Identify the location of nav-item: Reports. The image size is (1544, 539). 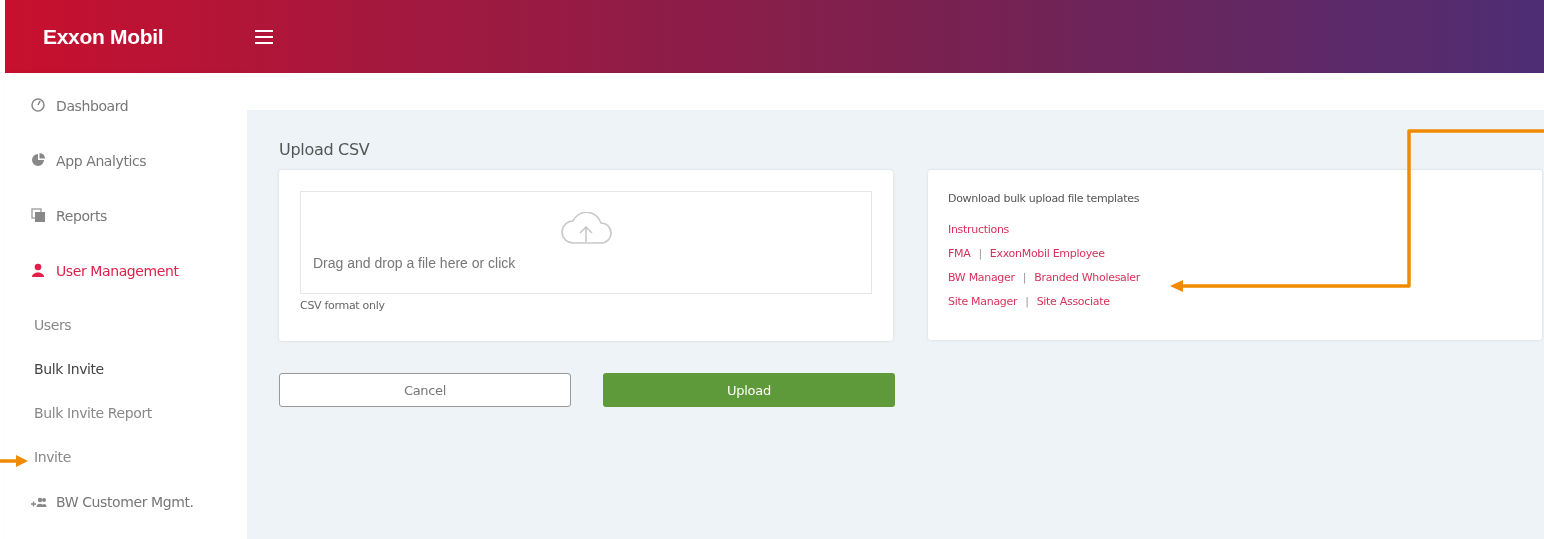
(126, 215).